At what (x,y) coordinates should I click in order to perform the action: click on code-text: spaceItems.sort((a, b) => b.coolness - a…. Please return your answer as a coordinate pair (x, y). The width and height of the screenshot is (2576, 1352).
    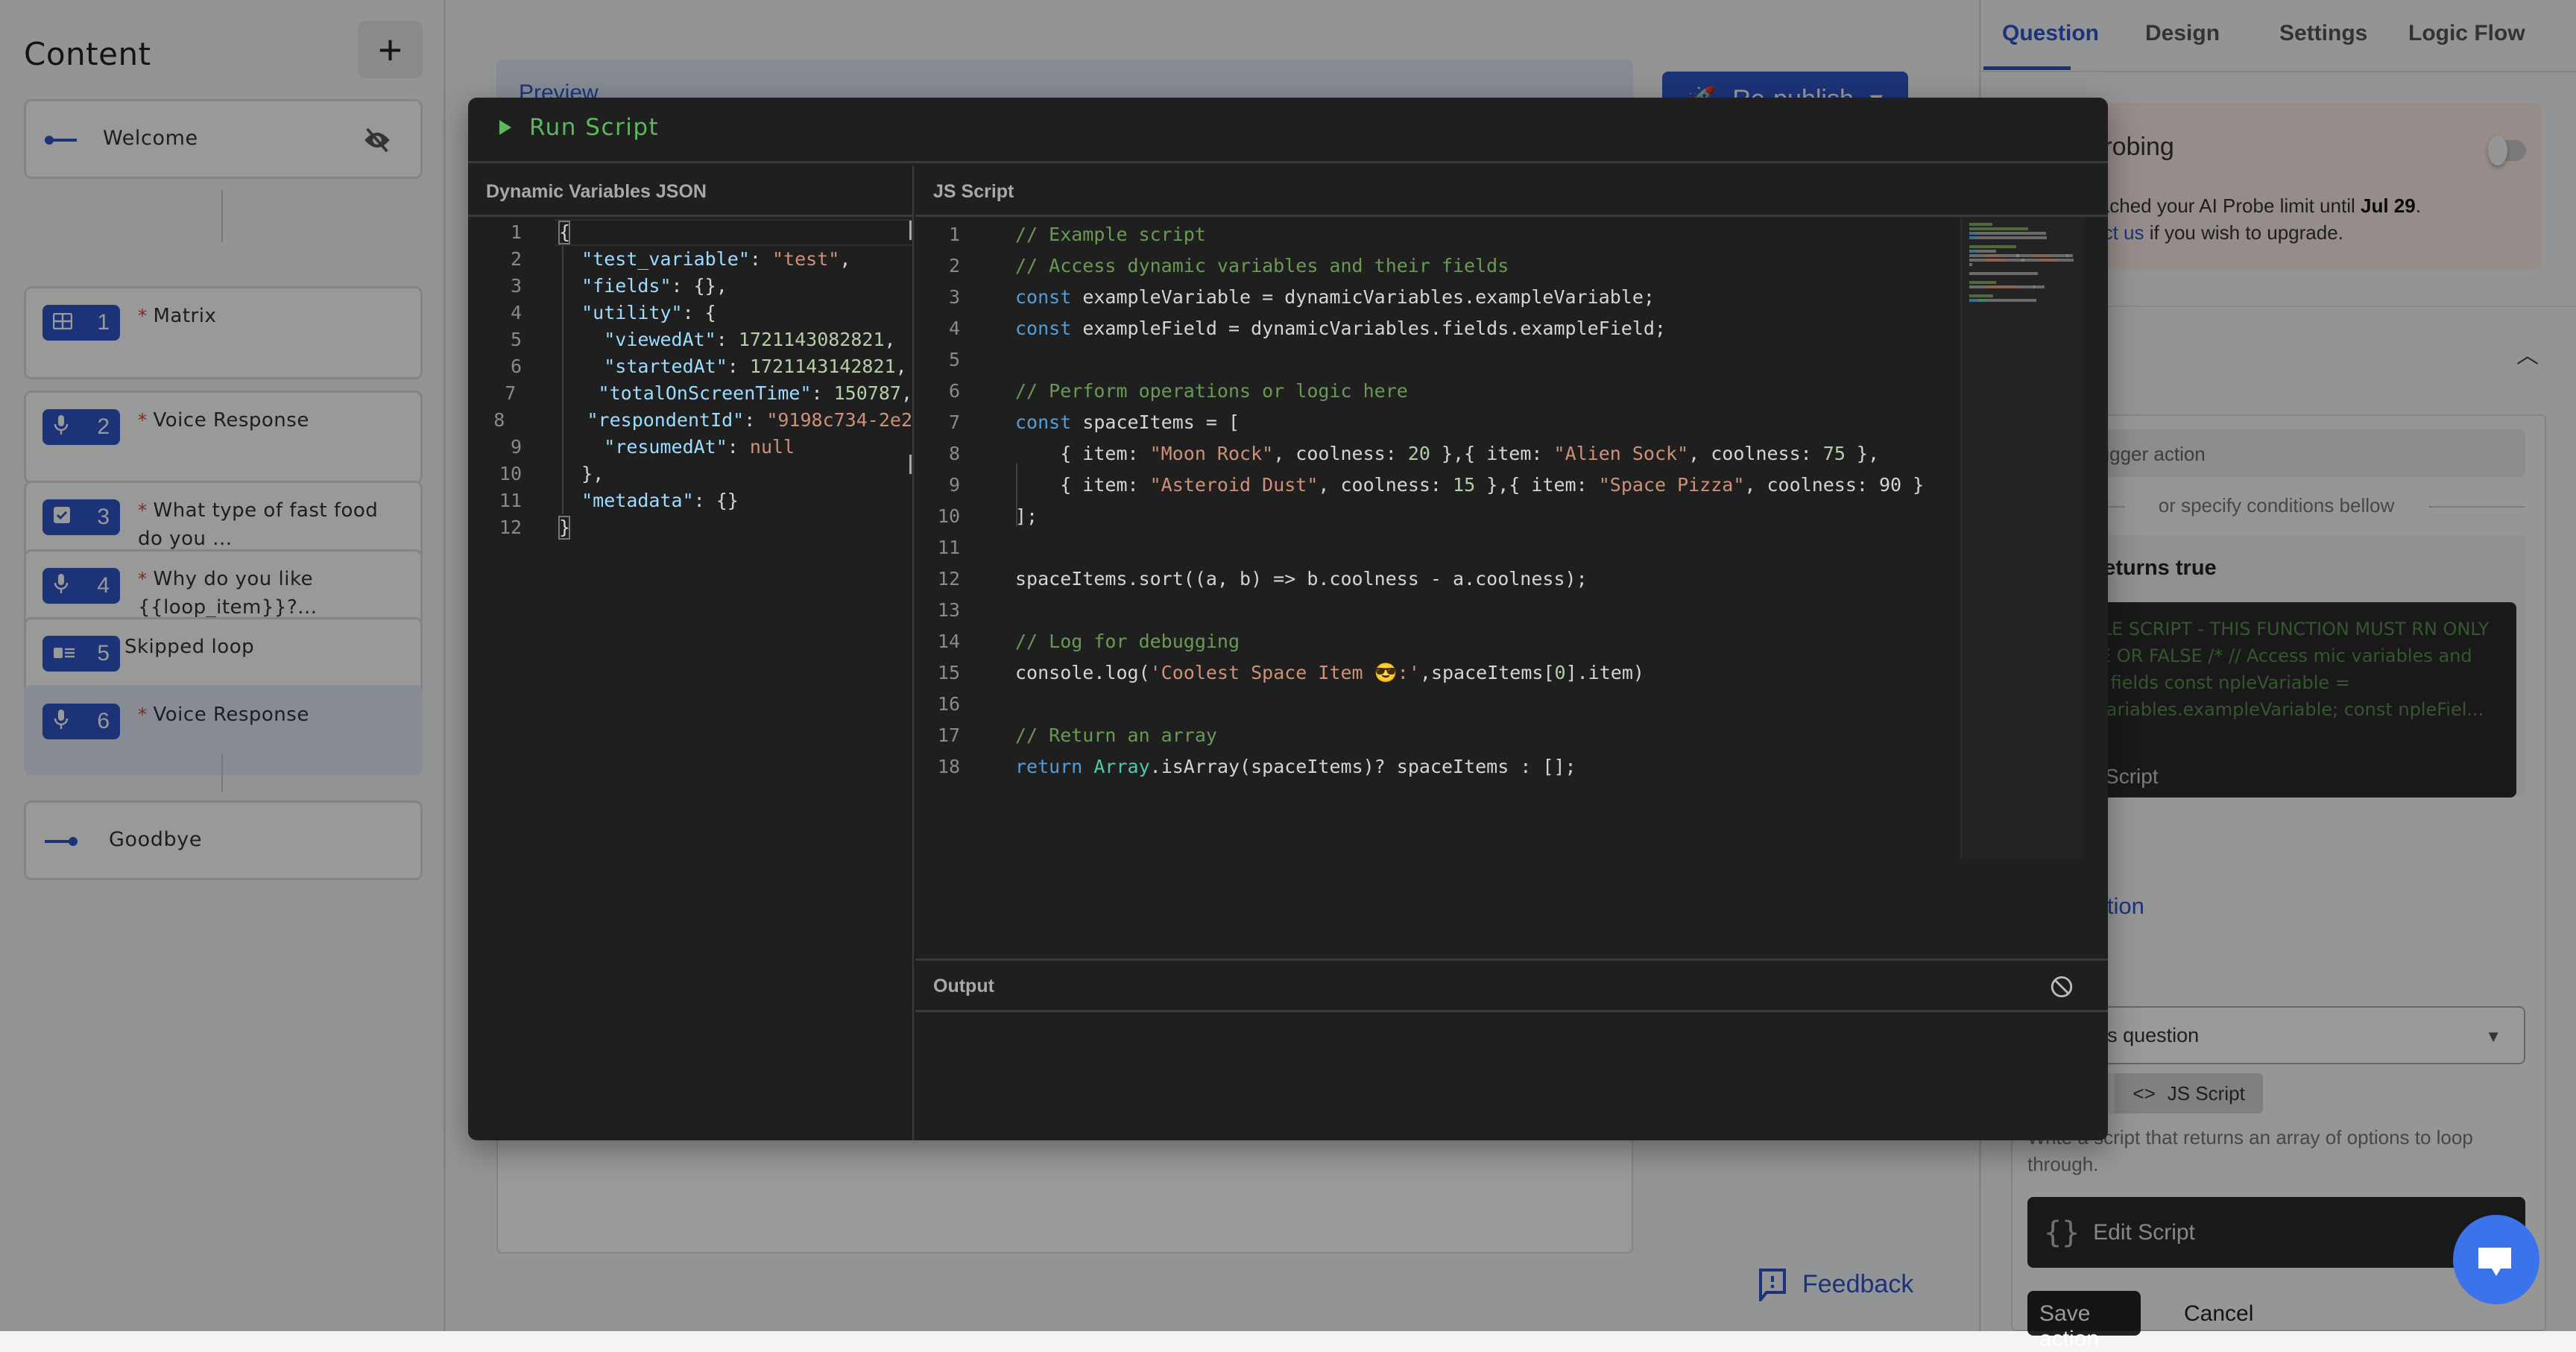
    Looking at the image, I should click on (1301, 579).